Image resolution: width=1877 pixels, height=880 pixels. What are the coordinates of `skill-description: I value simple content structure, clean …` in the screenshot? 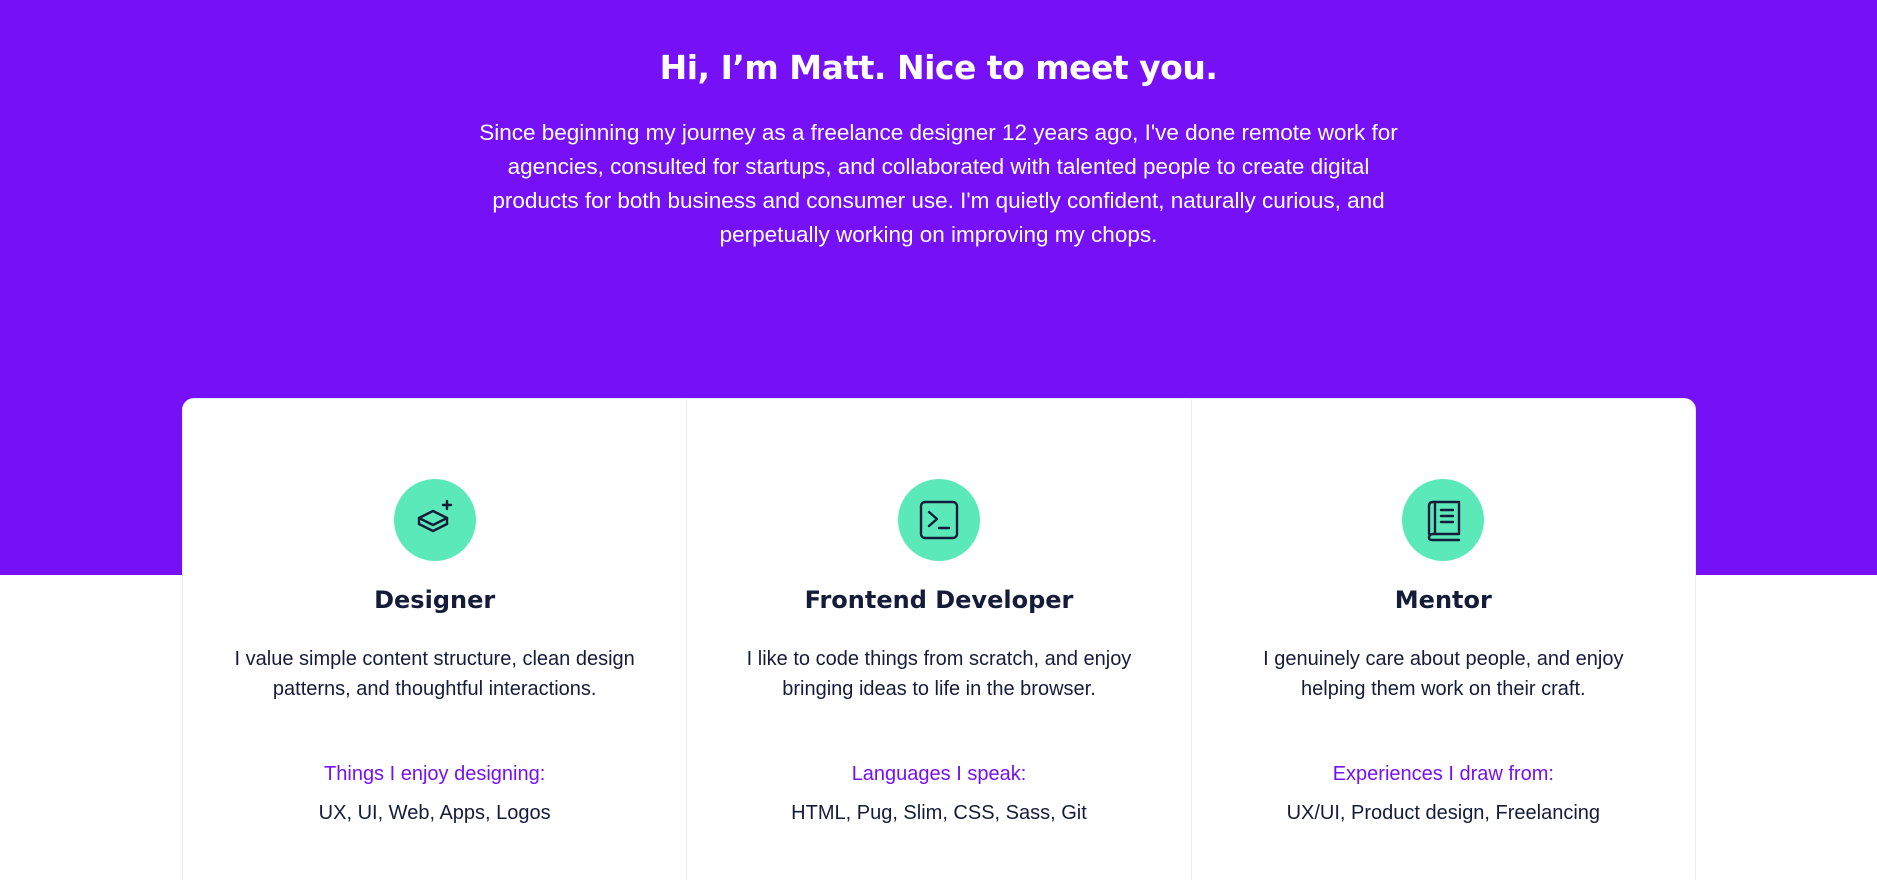 It's located at (434, 674).